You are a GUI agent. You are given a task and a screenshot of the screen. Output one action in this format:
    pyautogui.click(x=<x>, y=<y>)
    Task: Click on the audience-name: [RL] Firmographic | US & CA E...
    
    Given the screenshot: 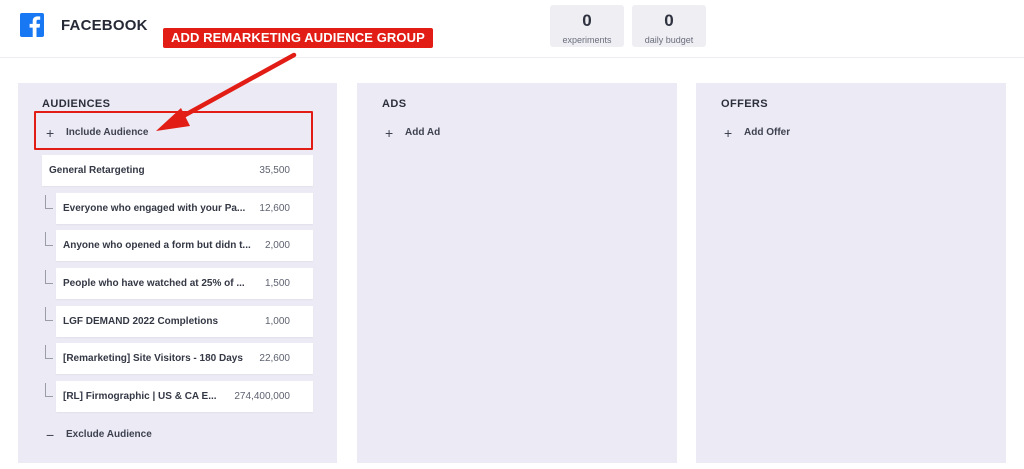 What is the action you would take?
    pyautogui.click(x=140, y=396)
    